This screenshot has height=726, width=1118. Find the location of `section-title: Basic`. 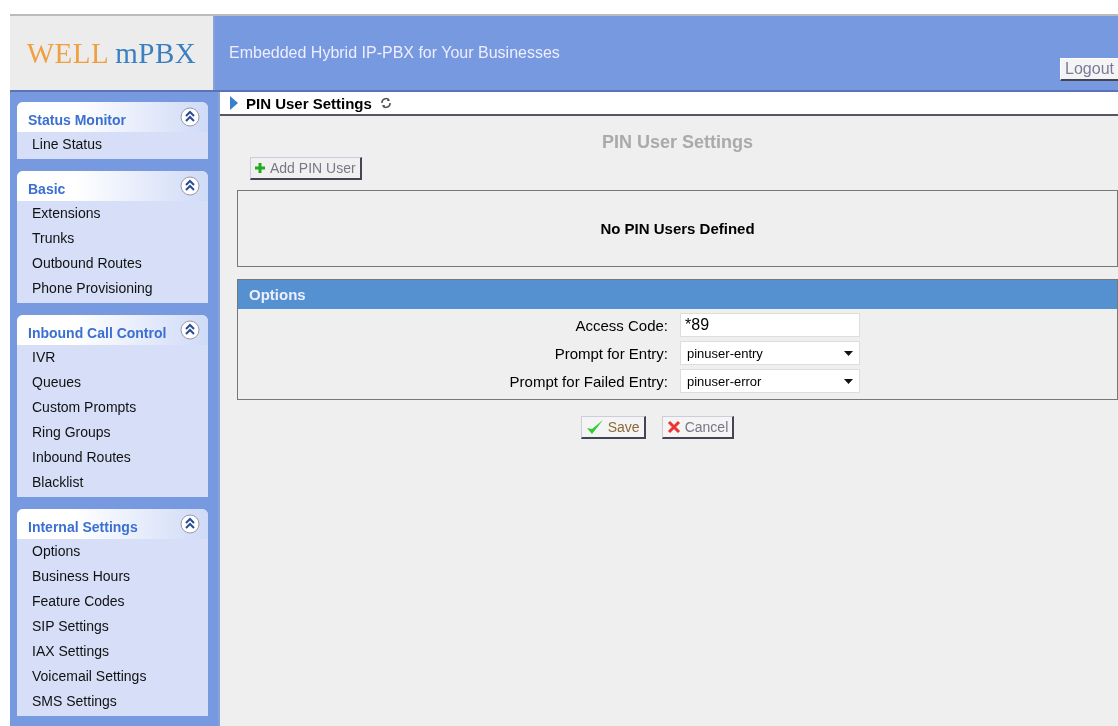

section-title: Basic is located at coordinates (47, 189).